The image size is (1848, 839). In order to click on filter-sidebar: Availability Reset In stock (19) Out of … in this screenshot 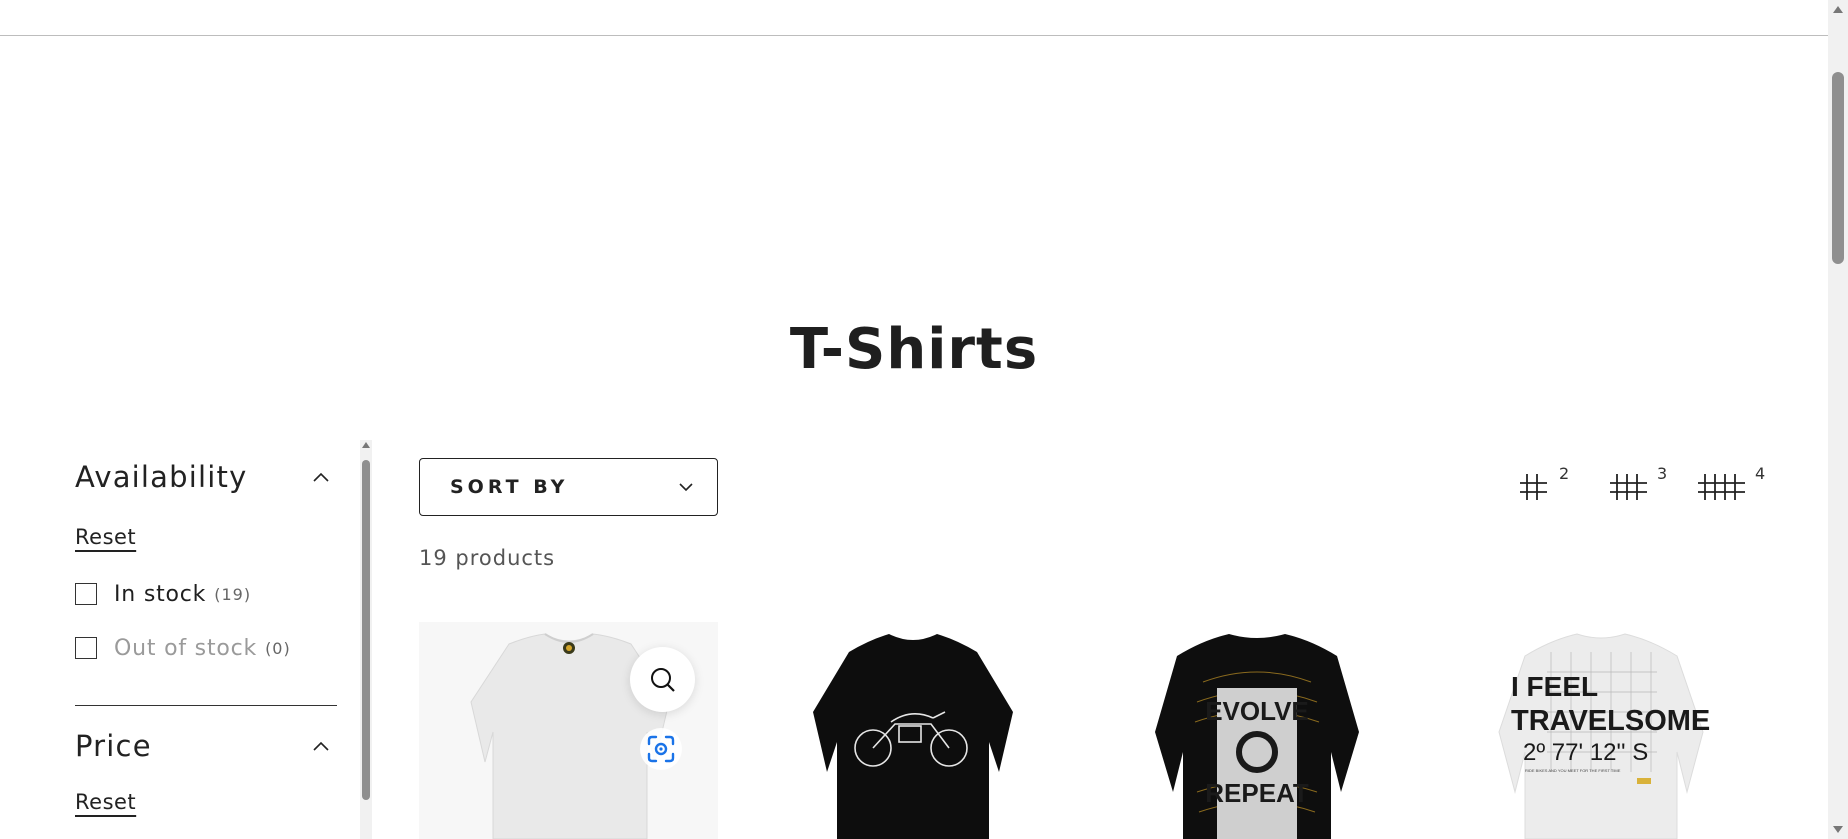, I will do `click(206, 634)`.